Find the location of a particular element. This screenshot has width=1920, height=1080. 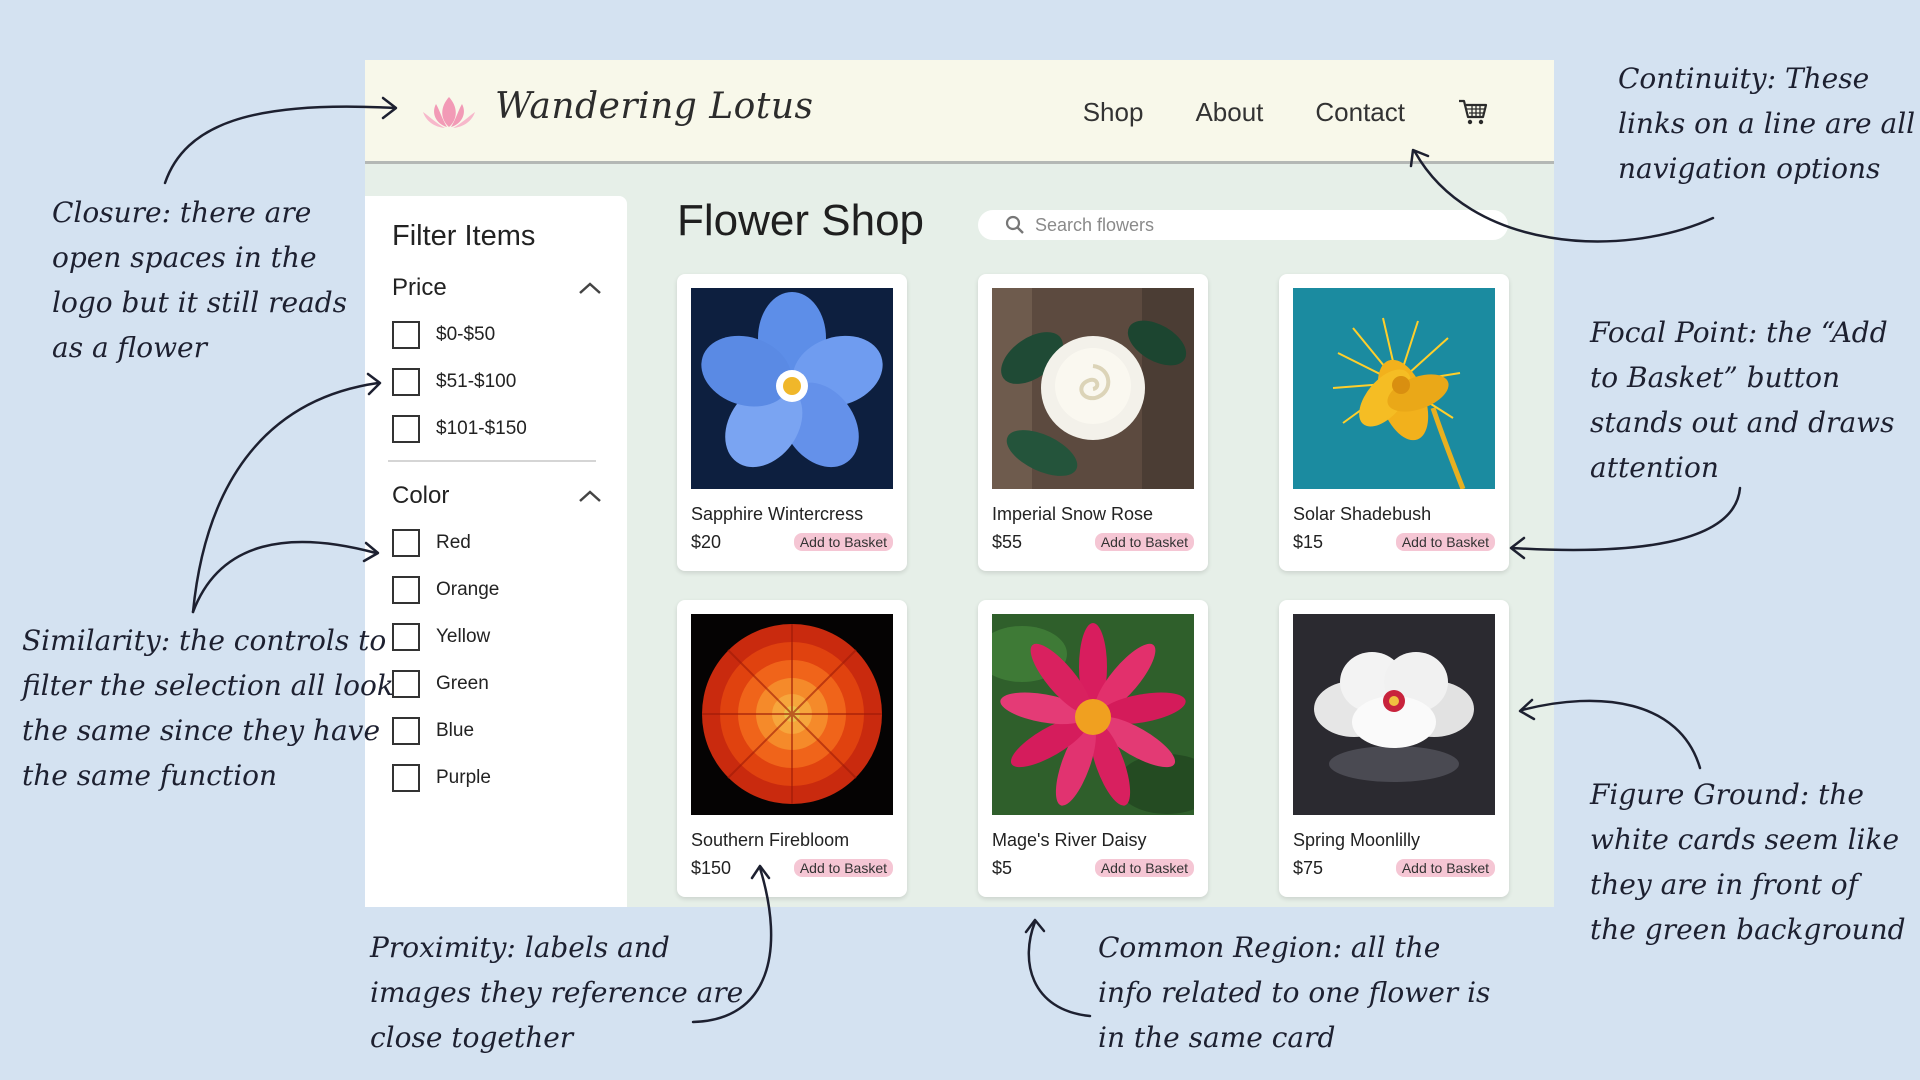

product-card: Solar Shadebush $15 Add to Basket is located at coordinates (1394, 422).